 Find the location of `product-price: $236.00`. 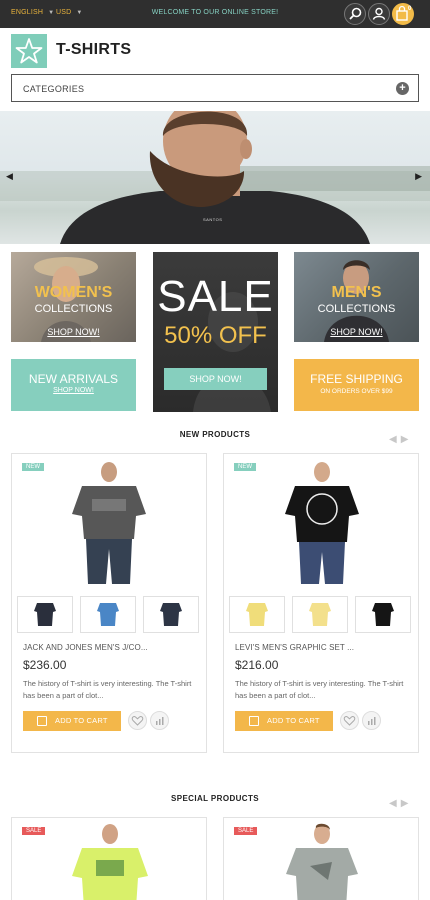

product-price: $236.00 is located at coordinates (45, 665).